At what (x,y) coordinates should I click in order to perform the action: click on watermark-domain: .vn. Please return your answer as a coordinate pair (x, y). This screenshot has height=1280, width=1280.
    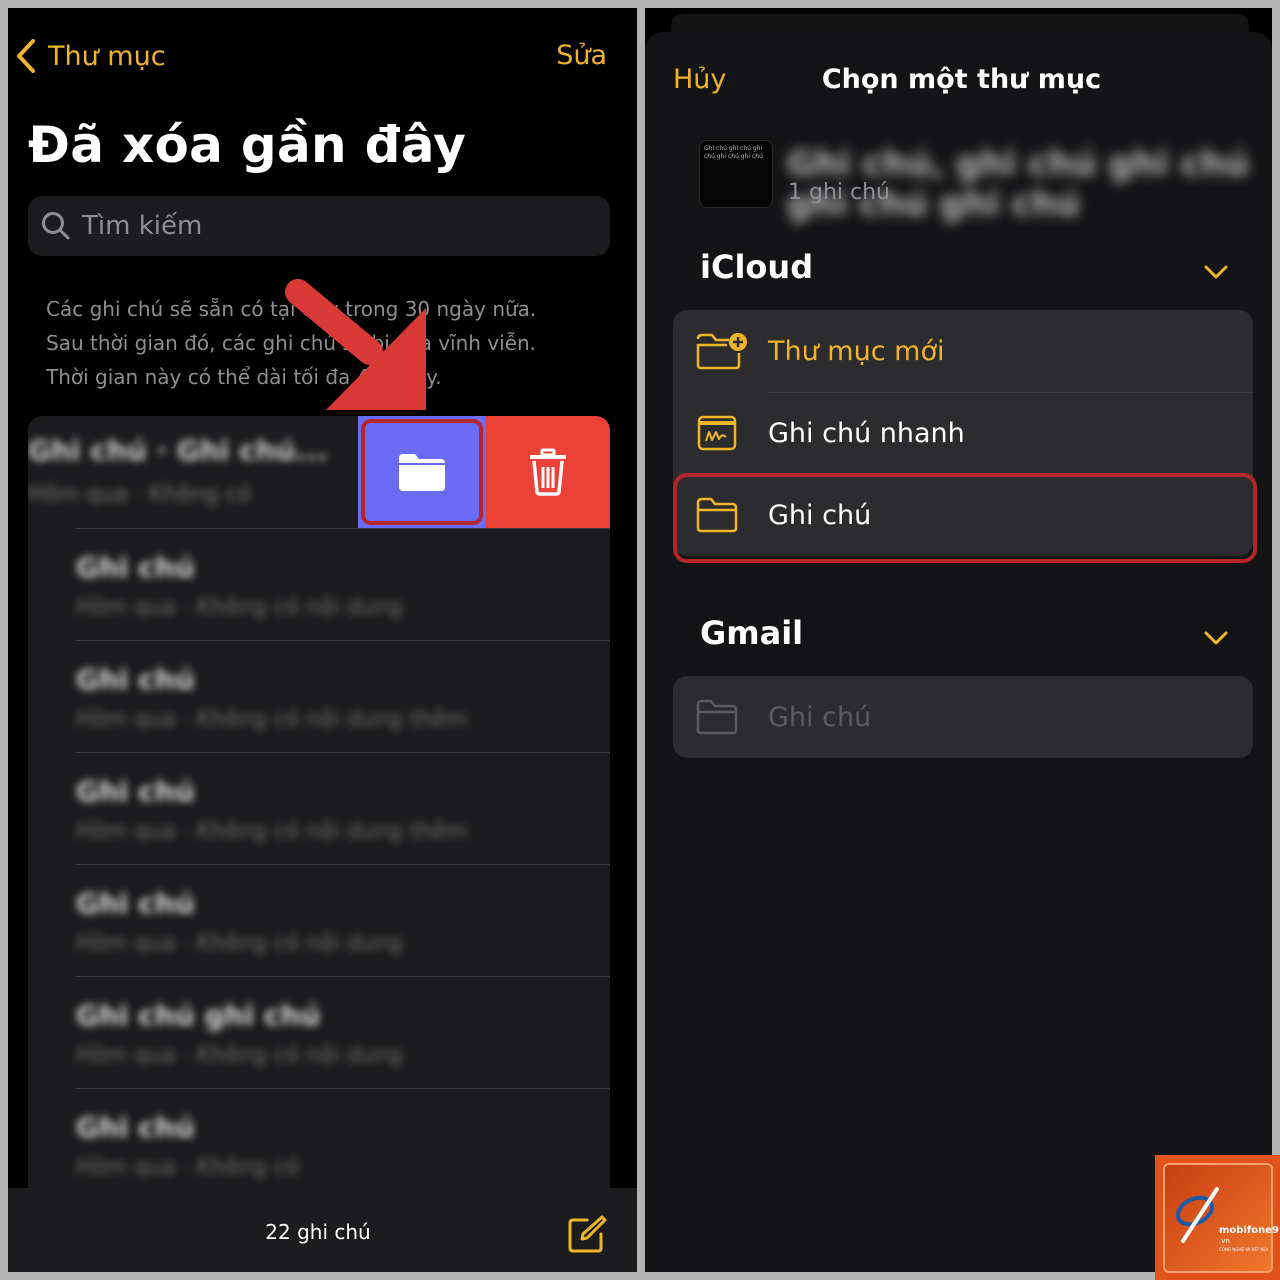
    Looking at the image, I should click on (1224, 1241).